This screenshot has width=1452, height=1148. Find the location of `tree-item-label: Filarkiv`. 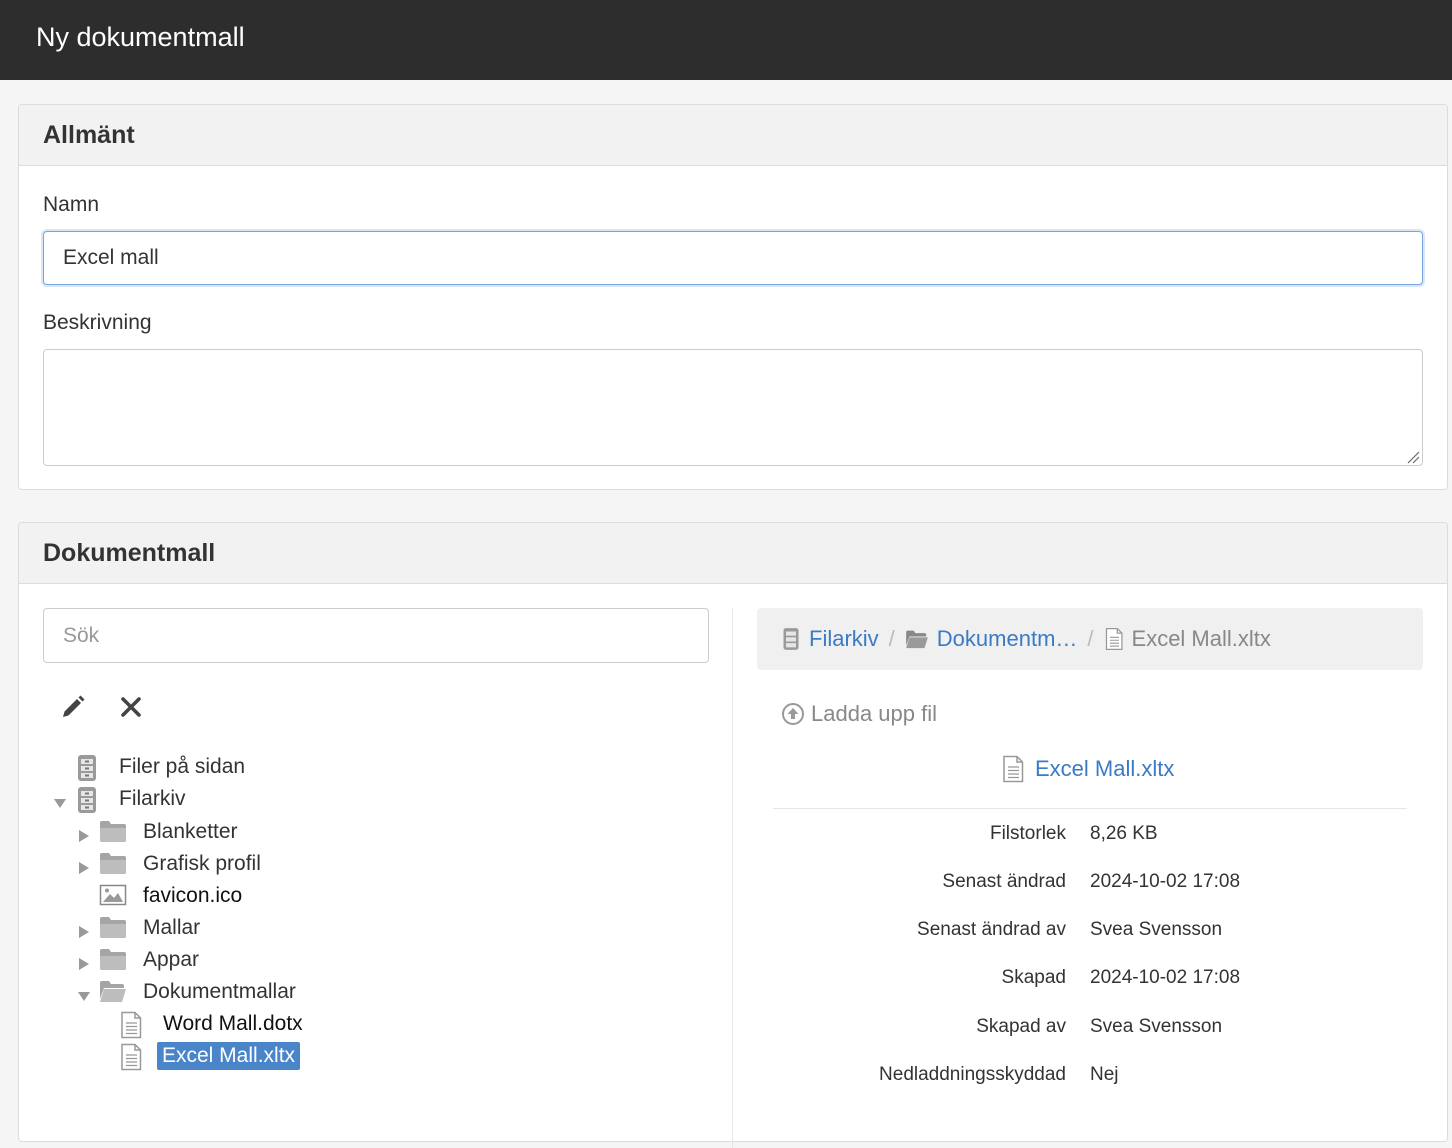

tree-item-label: Filarkiv is located at coordinates (152, 798).